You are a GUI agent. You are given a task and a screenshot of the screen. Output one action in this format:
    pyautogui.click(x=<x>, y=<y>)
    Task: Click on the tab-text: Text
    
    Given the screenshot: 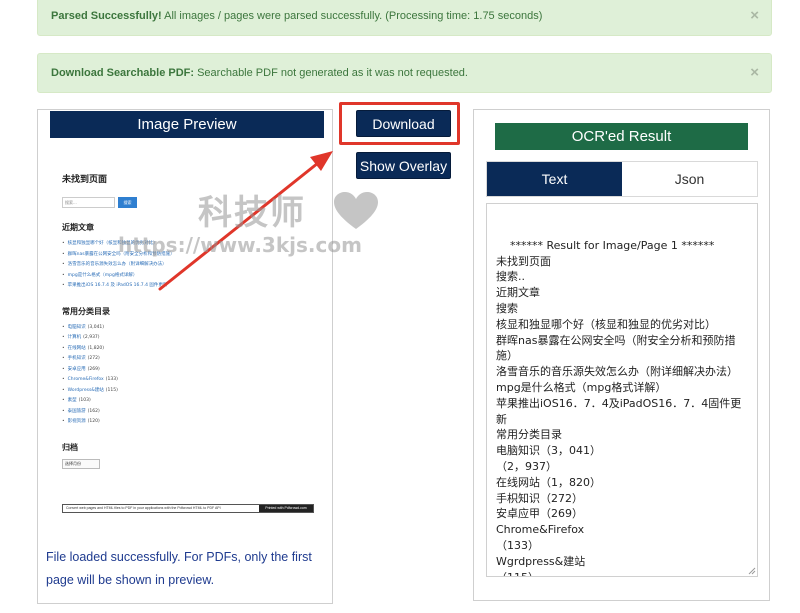 What is the action you would take?
    pyautogui.click(x=554, y=179)
    